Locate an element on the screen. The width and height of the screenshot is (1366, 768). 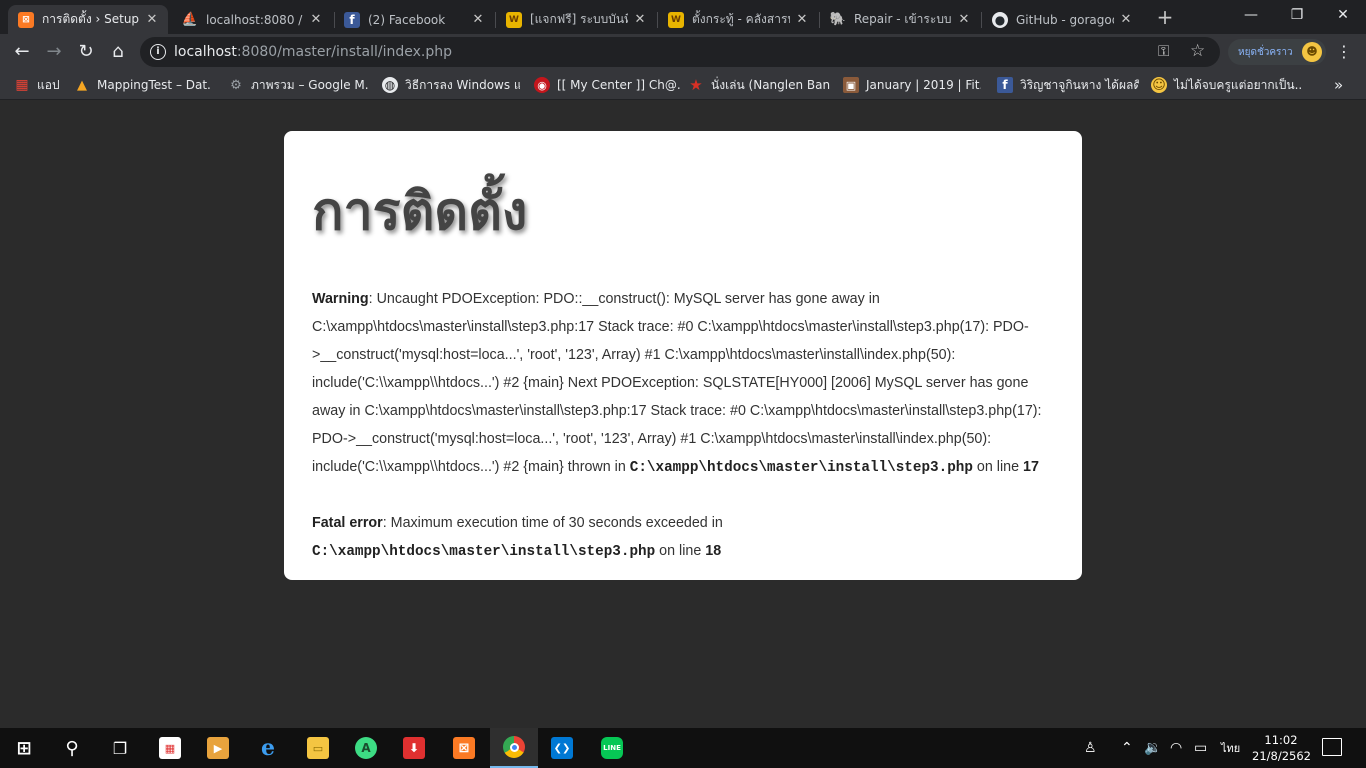
taskbar-xampp: ⊠ is located at coordinates (464, 748).